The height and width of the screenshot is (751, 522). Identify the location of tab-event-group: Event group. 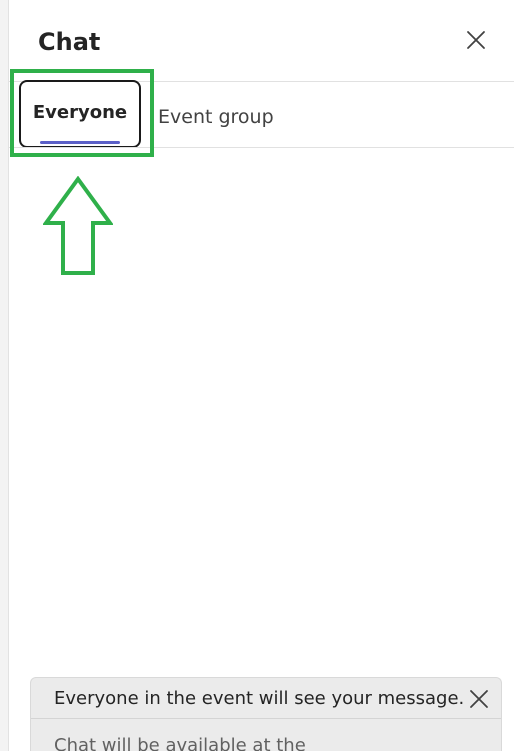
(216, 117).